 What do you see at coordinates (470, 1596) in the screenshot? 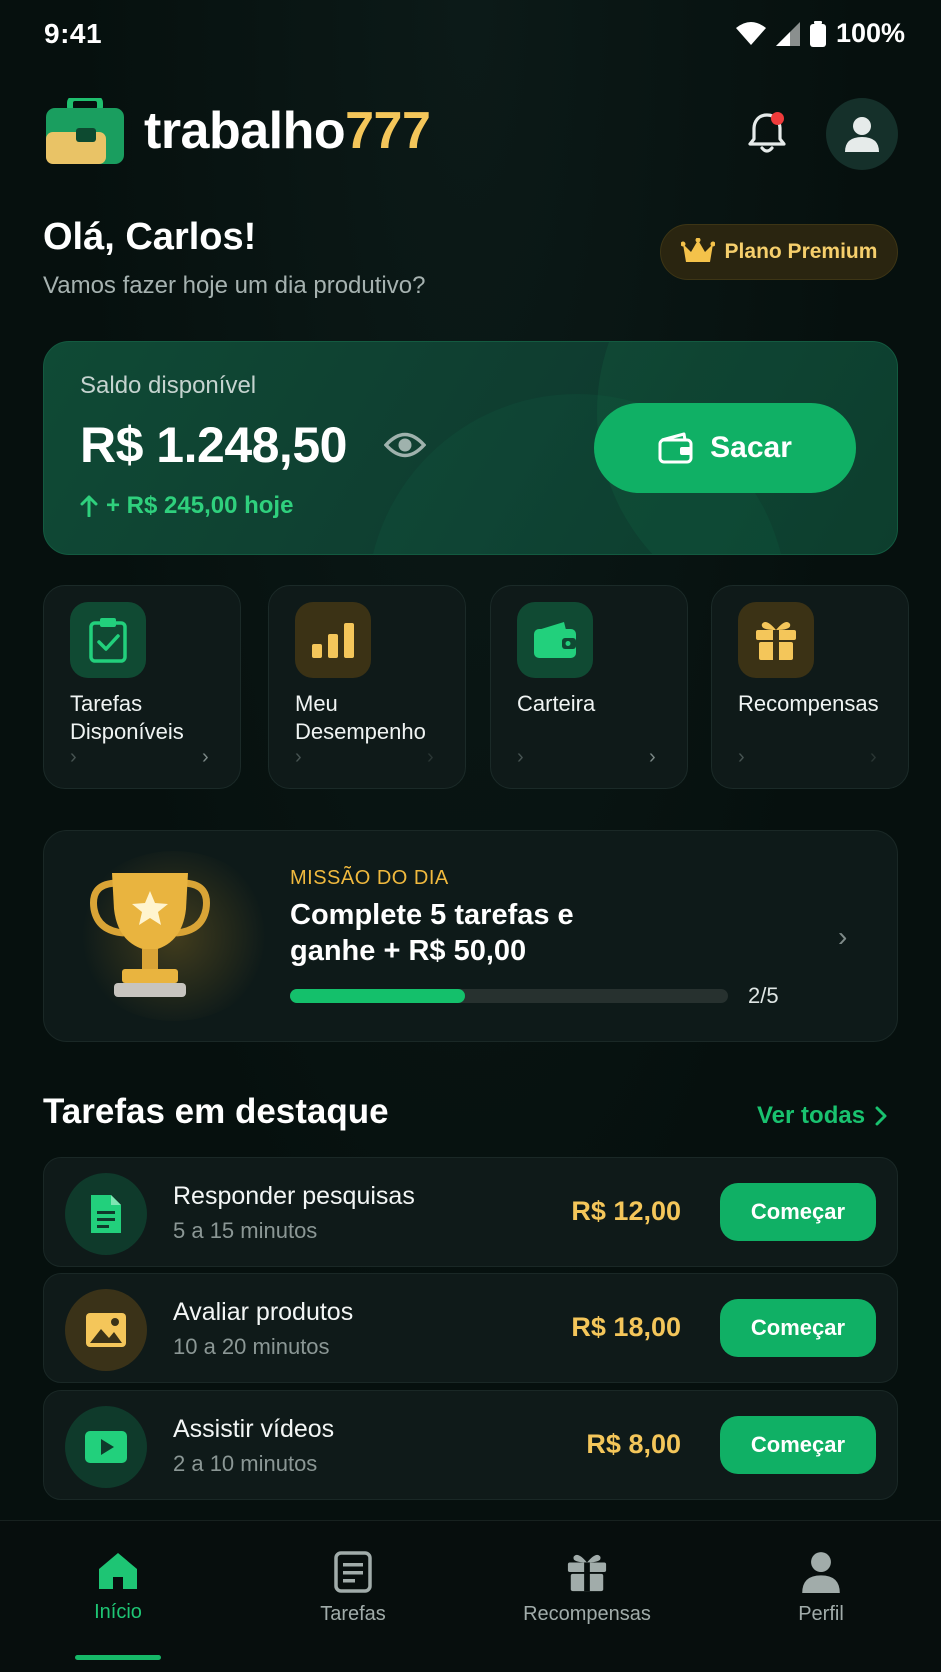
I see `bottom-navigation: Início Tarefas Recompensas Perfil` at bounding box center [470, 1596].